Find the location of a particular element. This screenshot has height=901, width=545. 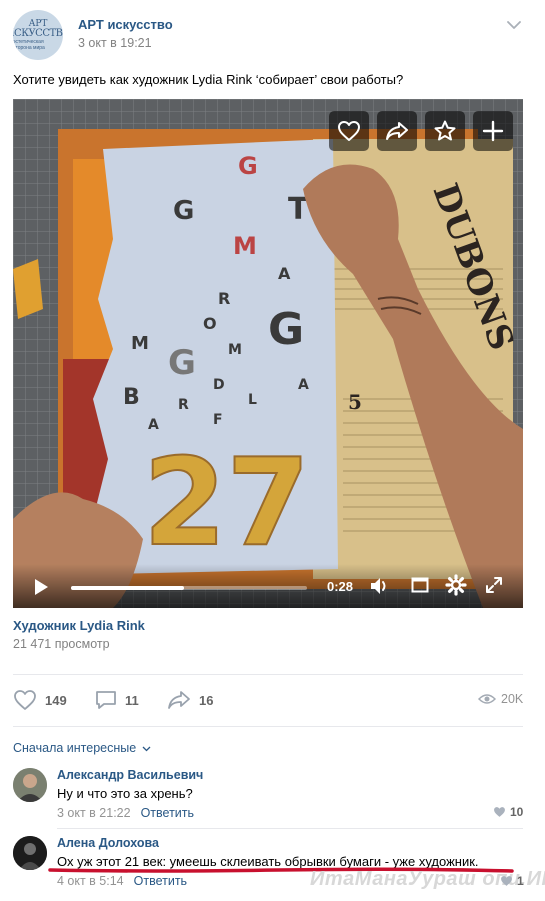

stencil-letter: L is located at coordinates (252, 400).